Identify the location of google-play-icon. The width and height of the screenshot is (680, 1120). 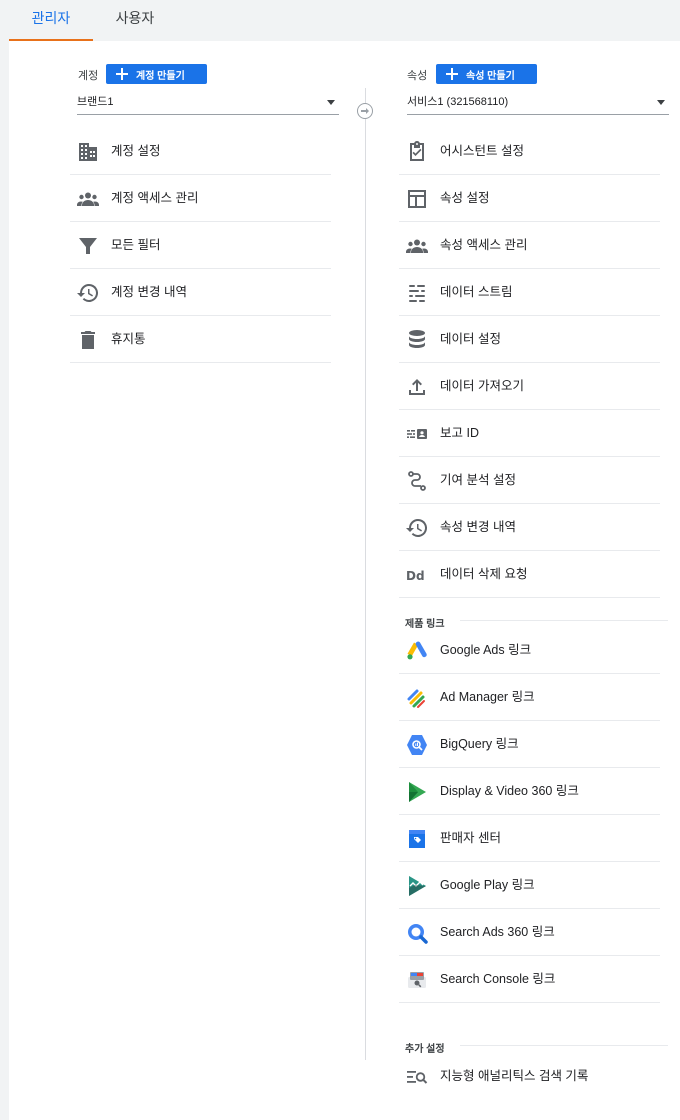
(417, 886).